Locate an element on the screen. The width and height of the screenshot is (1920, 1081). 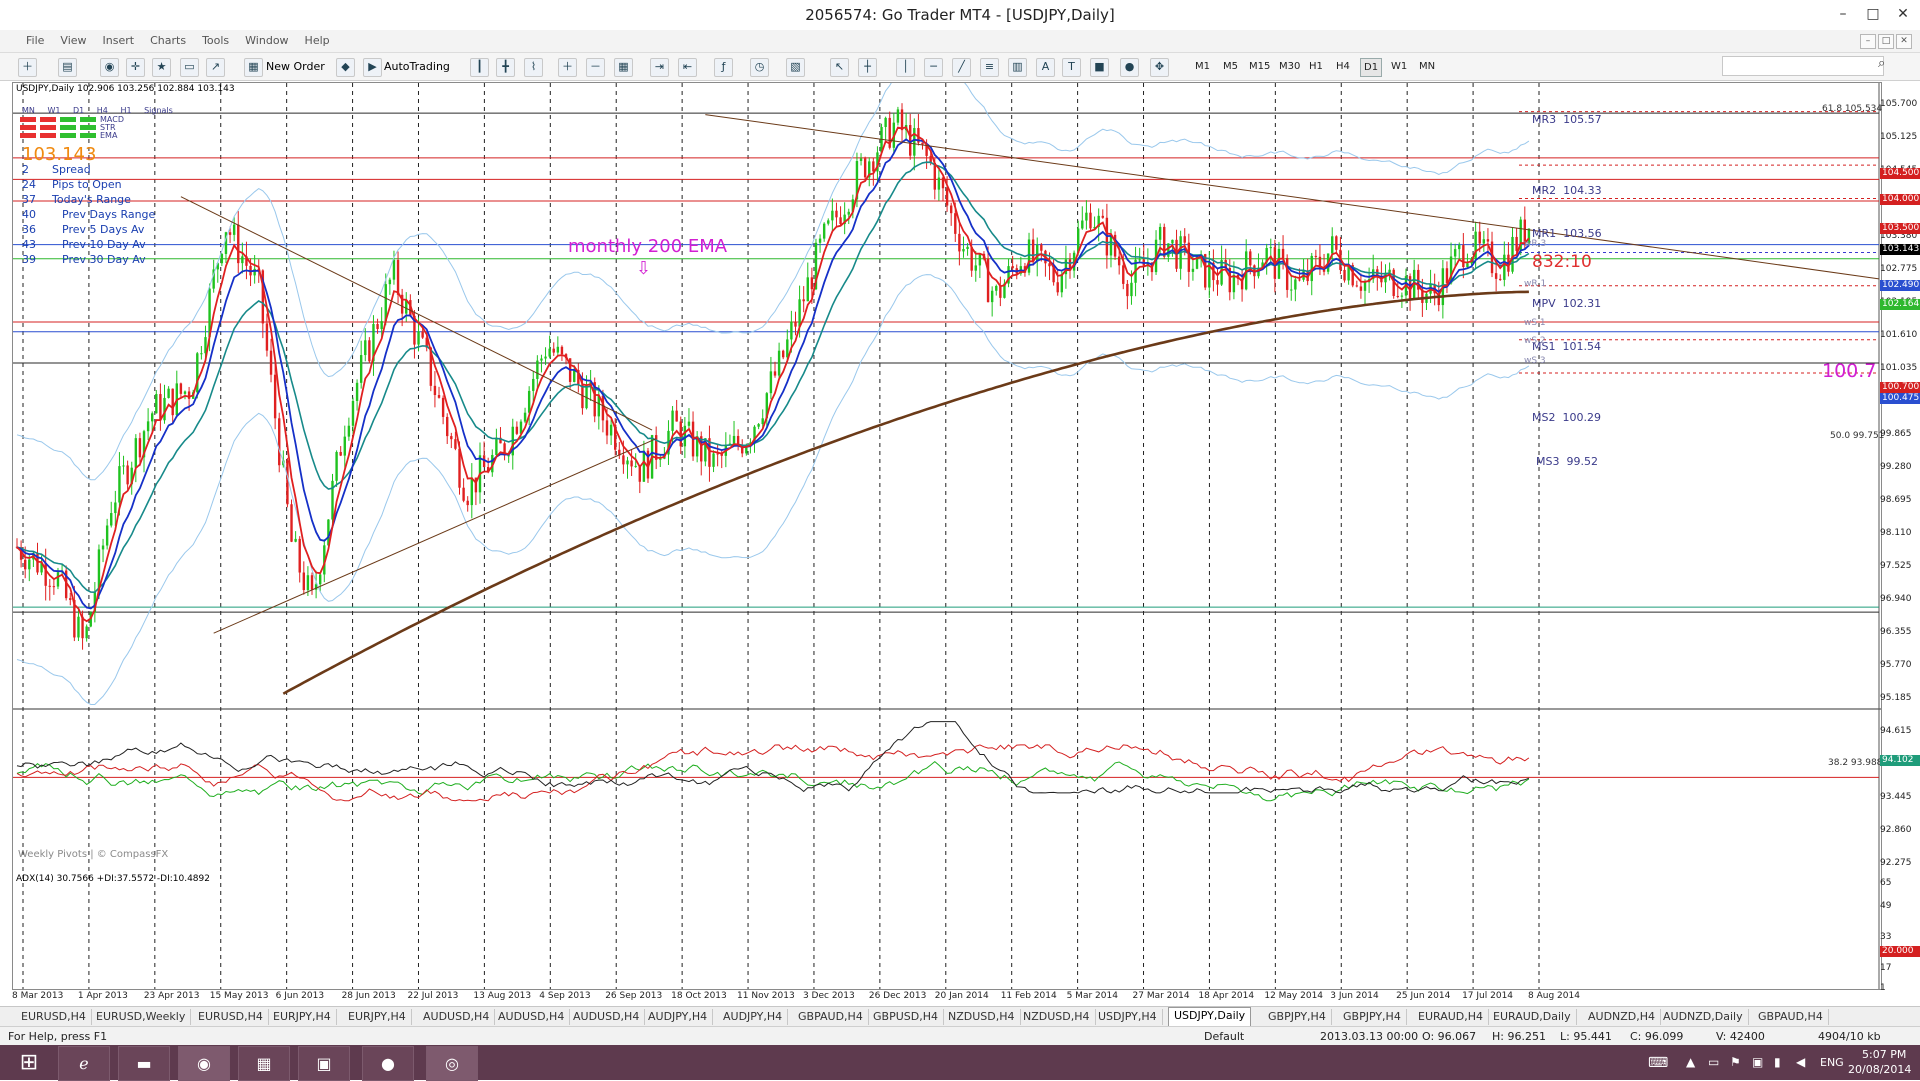
chart-tab: EURUSD,Weekly is located at coordinates (141, 1017).